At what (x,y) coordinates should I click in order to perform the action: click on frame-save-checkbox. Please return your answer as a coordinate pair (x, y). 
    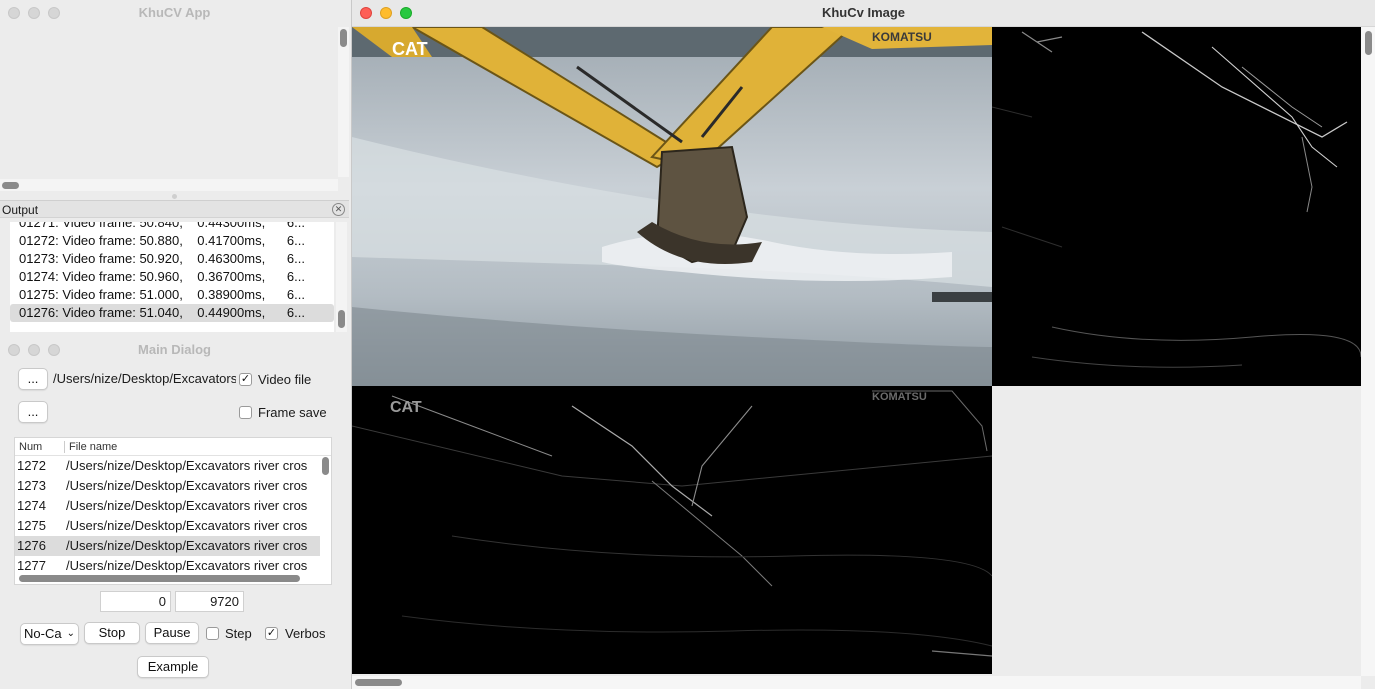
    Looking at the image, I should click on (245, 412).